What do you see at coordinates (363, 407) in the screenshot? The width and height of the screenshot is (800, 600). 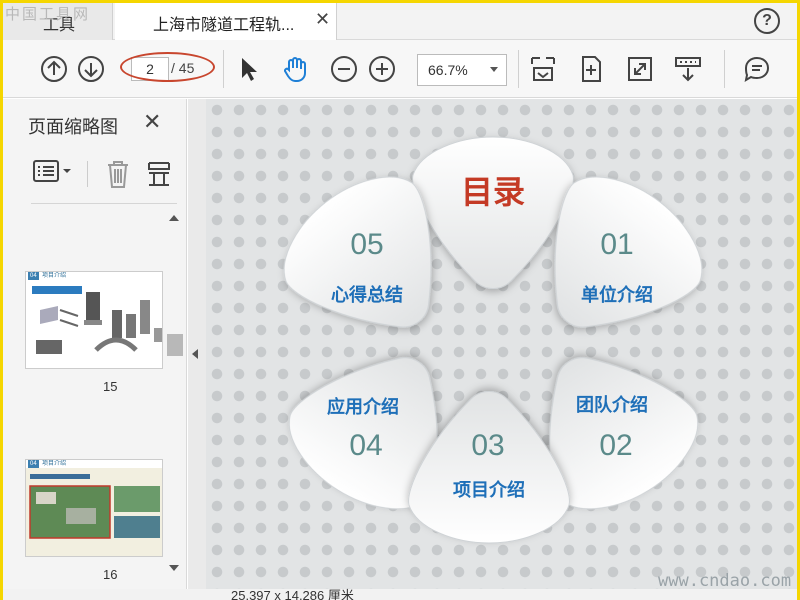 I see `petal-label-04: 应用介绍` at bounding box center [363, 407].